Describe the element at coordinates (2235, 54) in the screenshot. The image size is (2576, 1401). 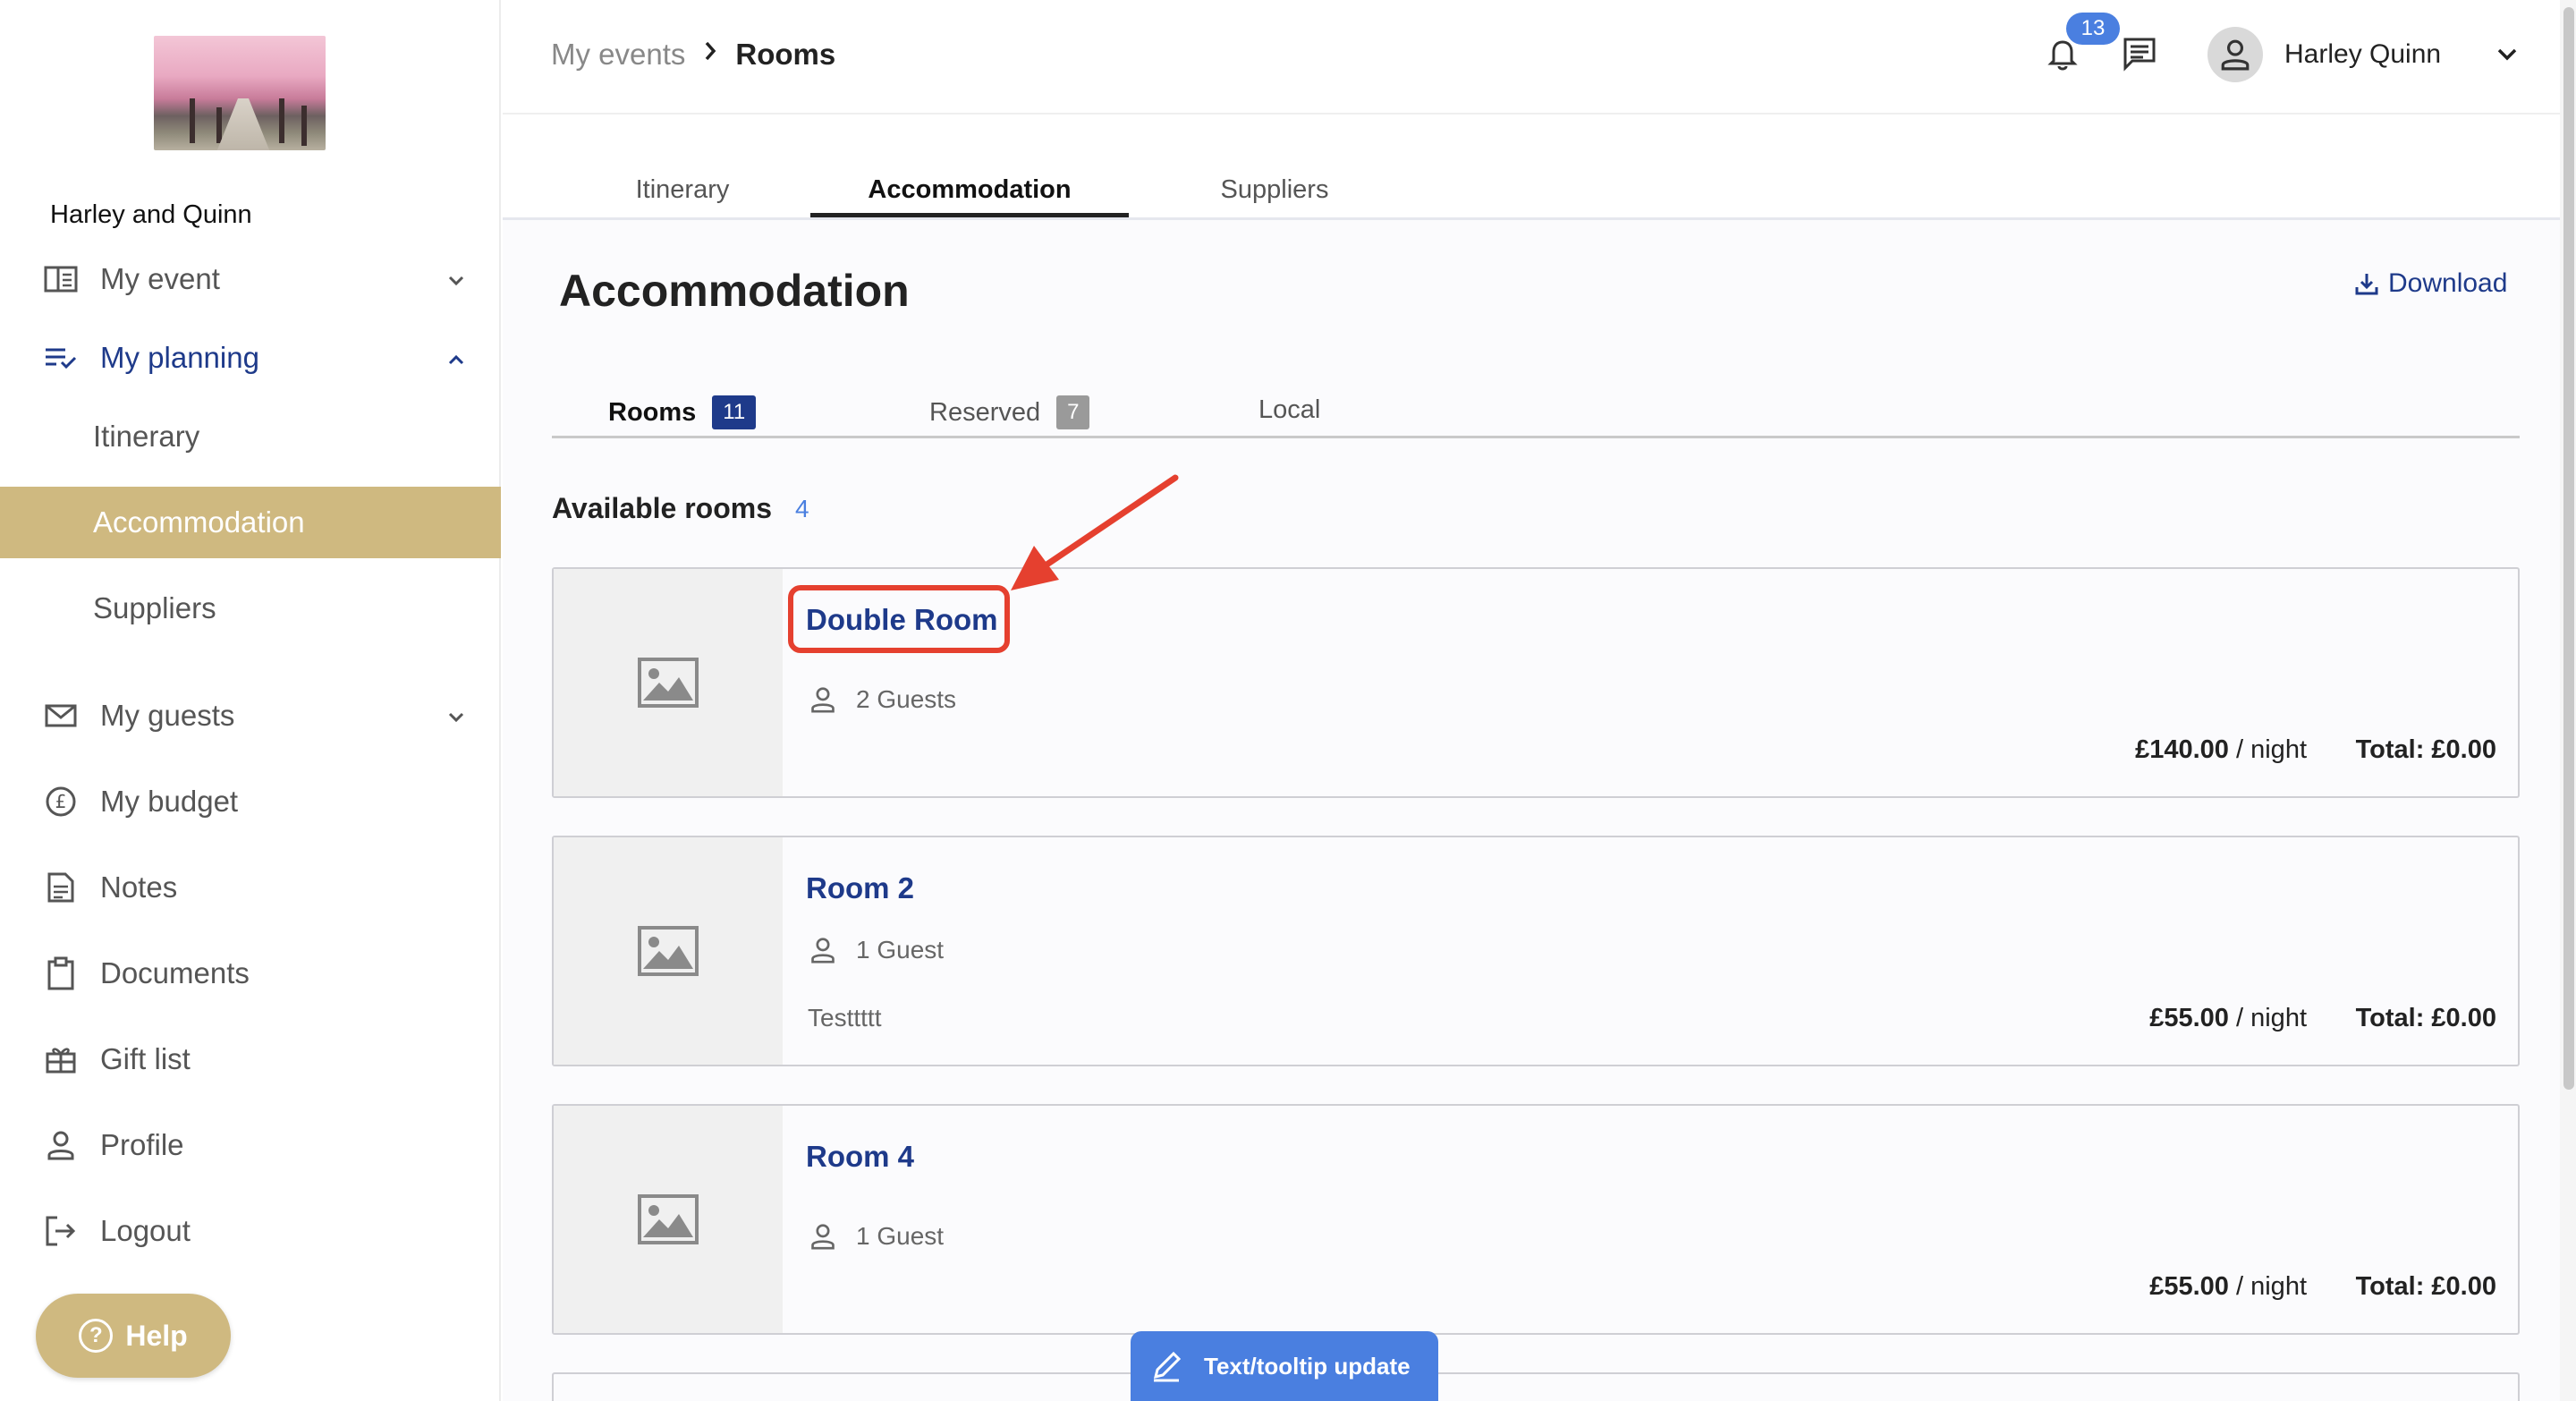
I see `avatar` at that location.